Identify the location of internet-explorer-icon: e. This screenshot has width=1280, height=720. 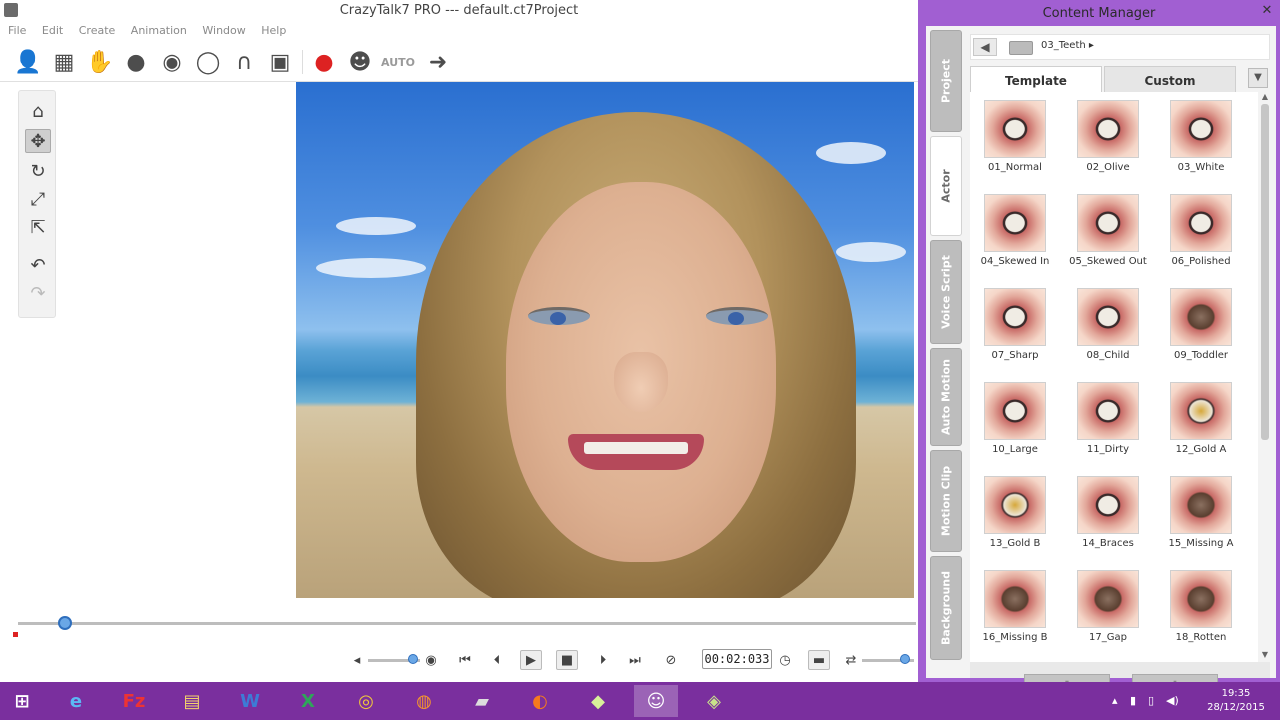
(76, 701).